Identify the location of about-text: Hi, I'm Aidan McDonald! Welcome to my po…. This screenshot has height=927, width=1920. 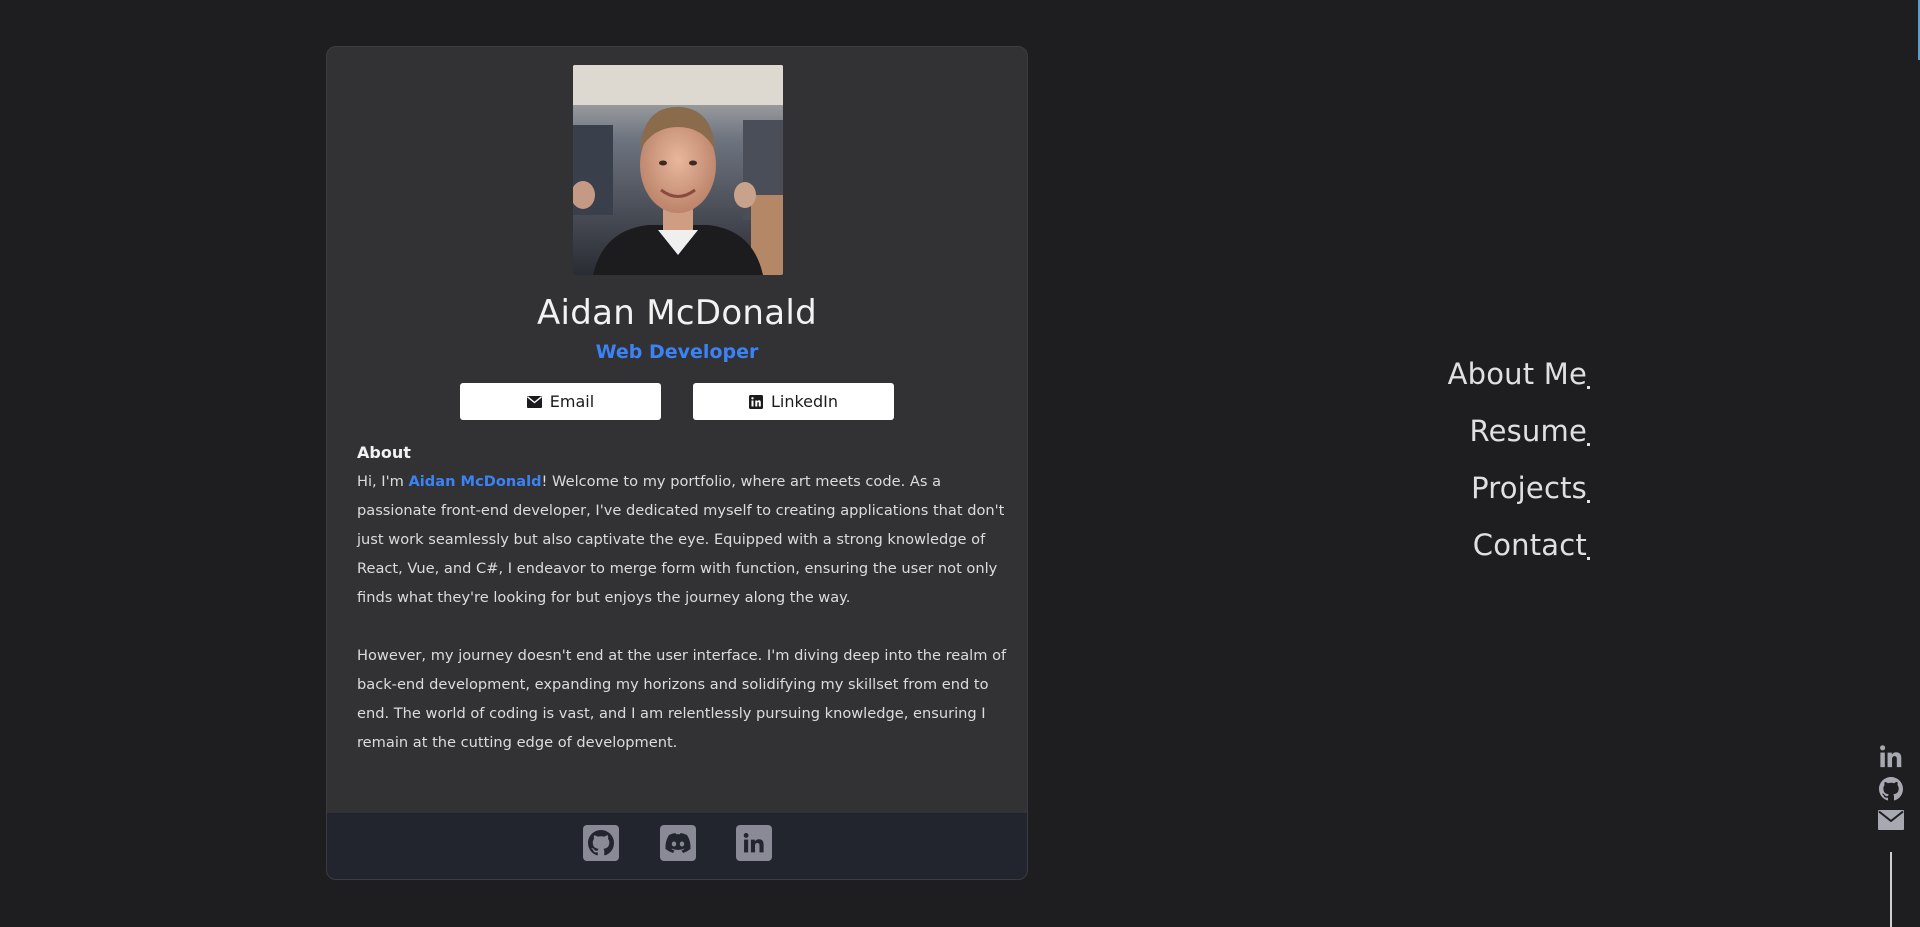
(682, 612).